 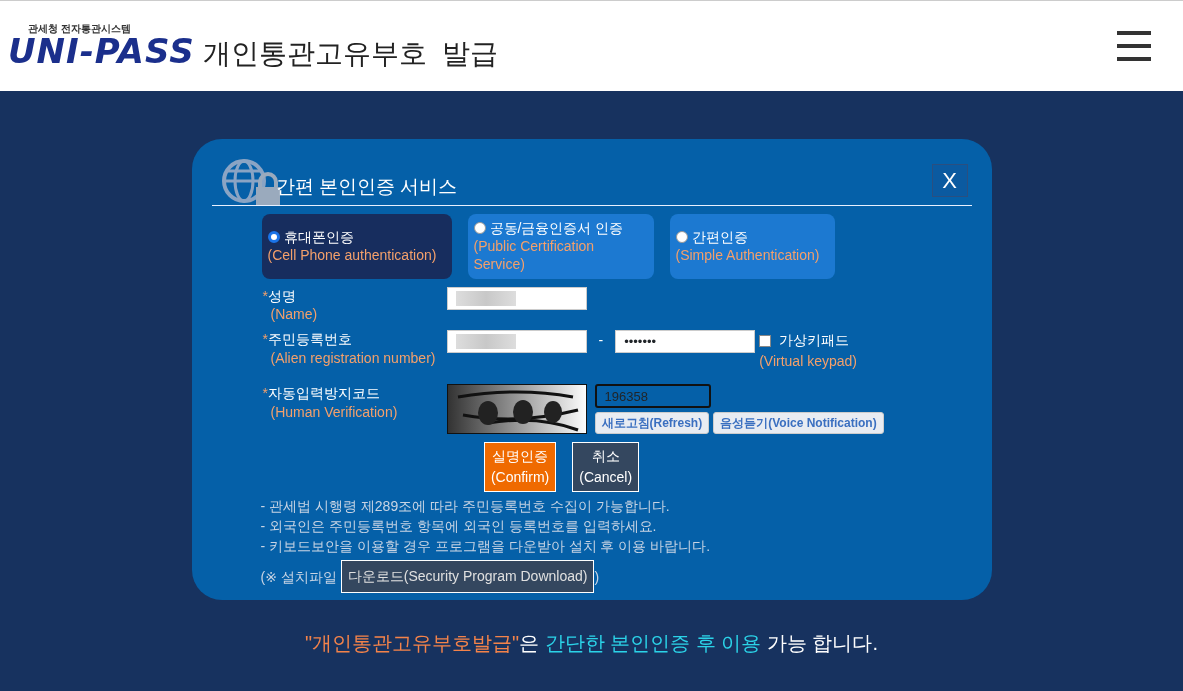 I want to click on voice-button: 음성듣기(Voice Notification), so click(x=798, y=423).